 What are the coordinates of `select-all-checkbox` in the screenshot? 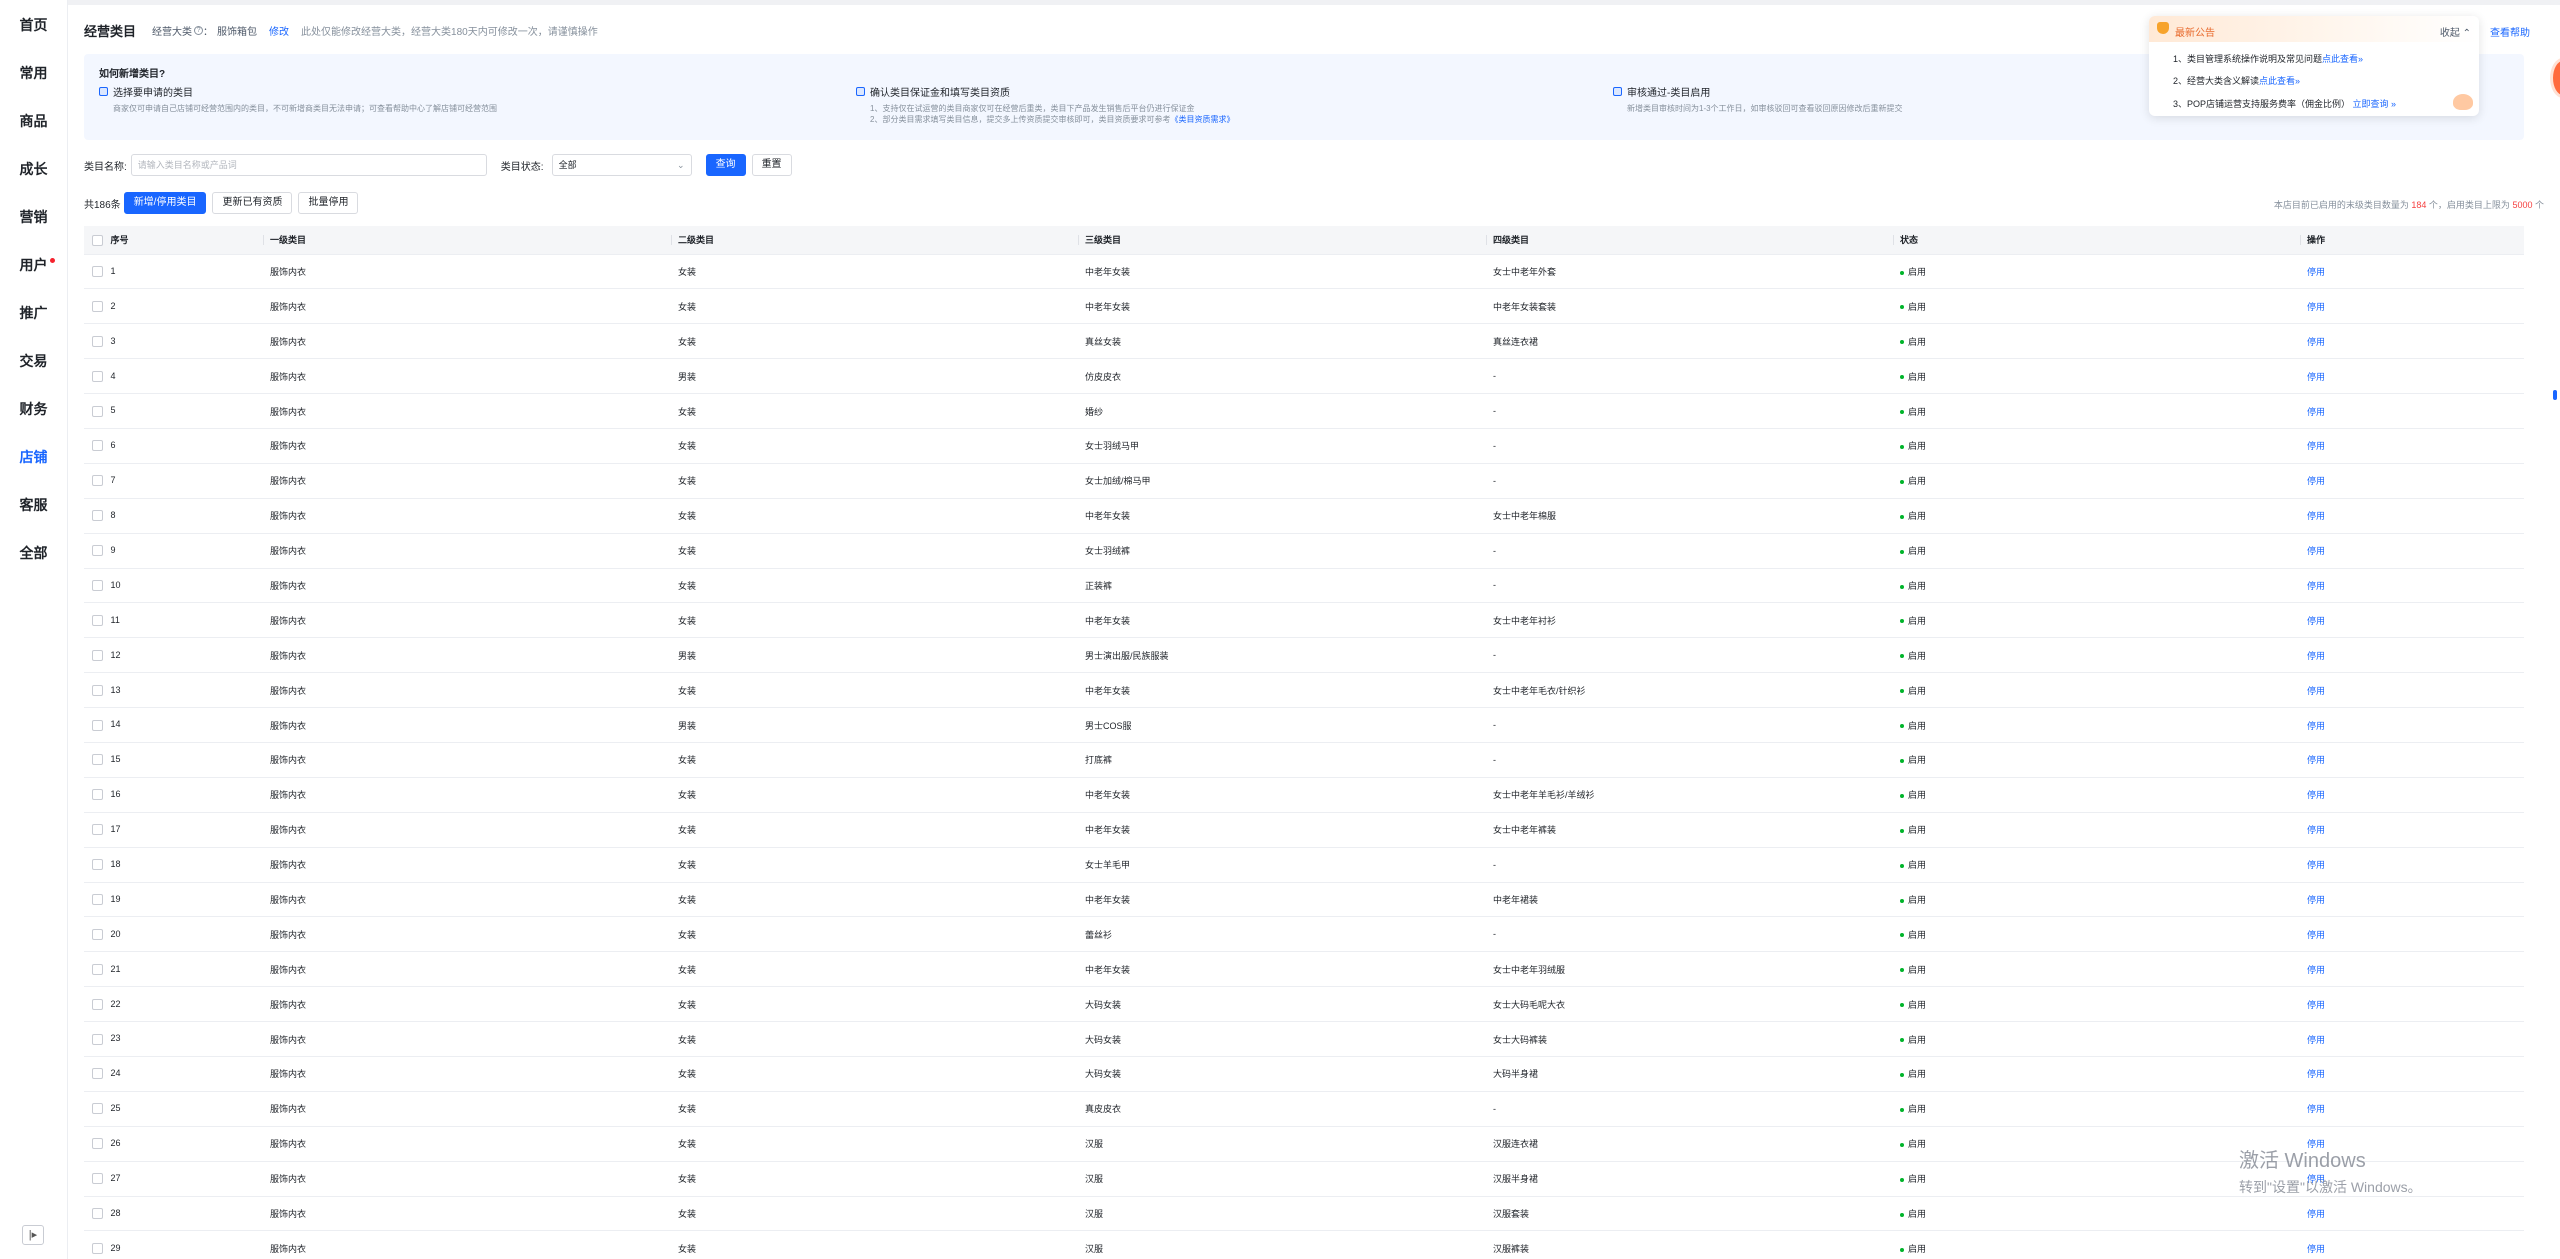 It's located at (97, 241).